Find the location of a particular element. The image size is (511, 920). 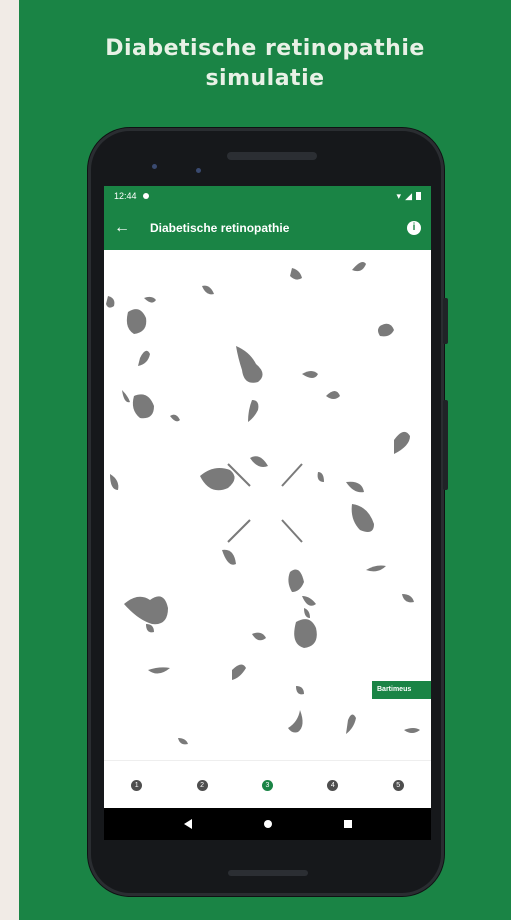

system-navigation-bar is located at coordinates (267, 824).